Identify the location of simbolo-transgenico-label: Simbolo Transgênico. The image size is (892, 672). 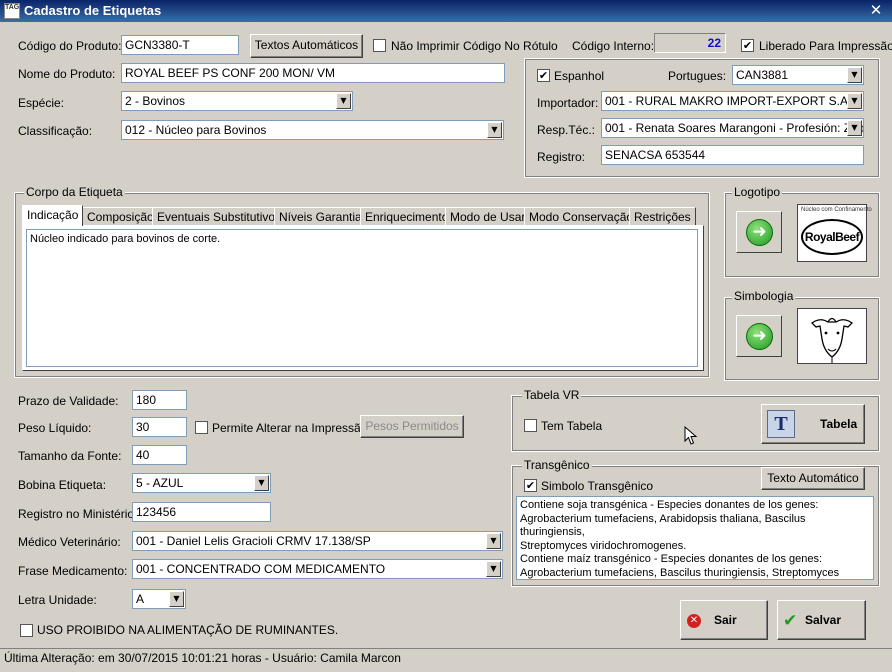
(597, 486).